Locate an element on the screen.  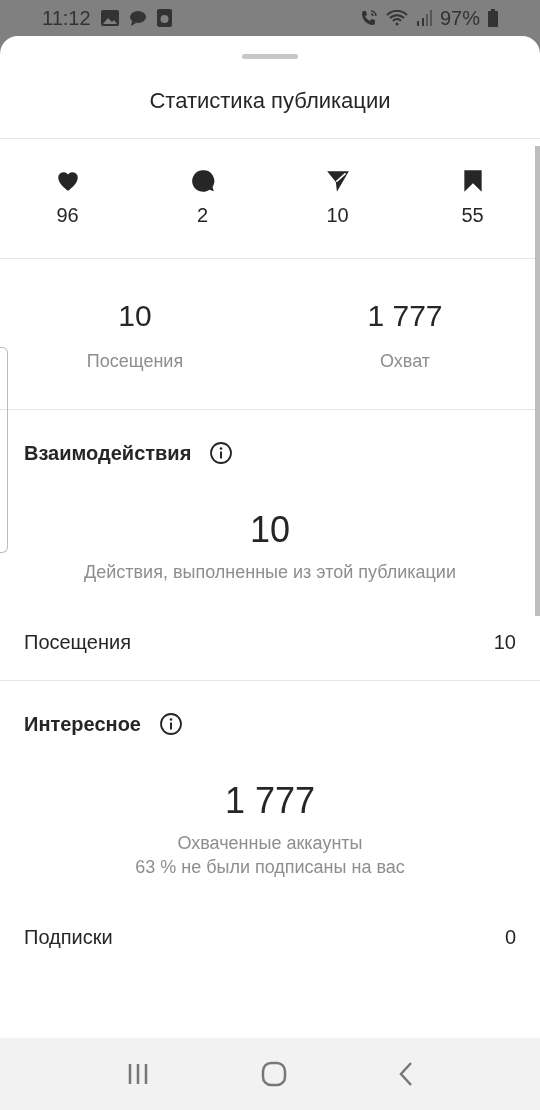
section-caption: Охваченные аккаунты is located at coordinates (270, 843).